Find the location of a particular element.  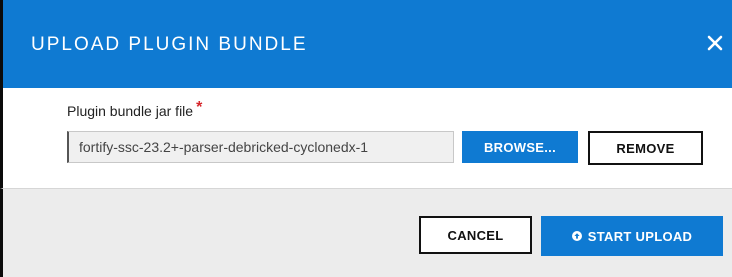

dialog-title: UPLOAD PLUGIN BUNDLE is located at coordinates (169, 44).